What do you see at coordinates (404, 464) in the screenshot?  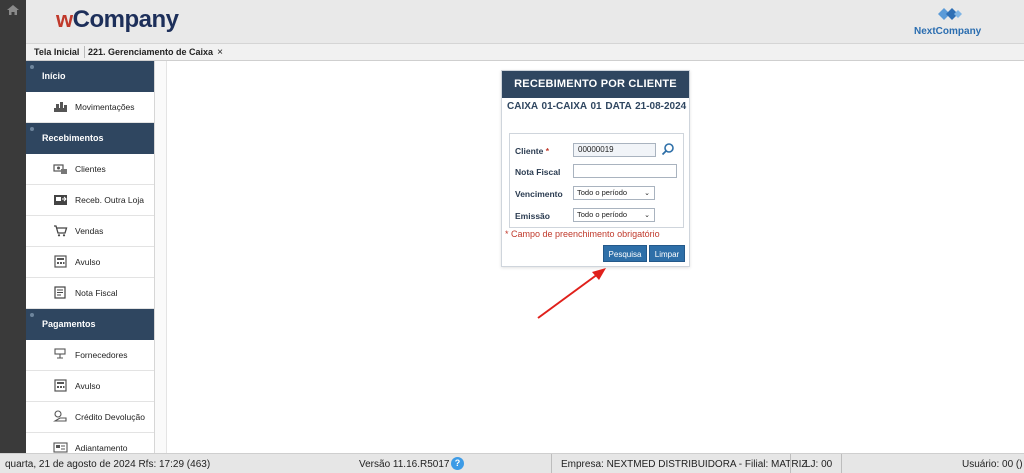 I see `footer-version: Versão 11.16.R5017` at bounding box center [404, 464].